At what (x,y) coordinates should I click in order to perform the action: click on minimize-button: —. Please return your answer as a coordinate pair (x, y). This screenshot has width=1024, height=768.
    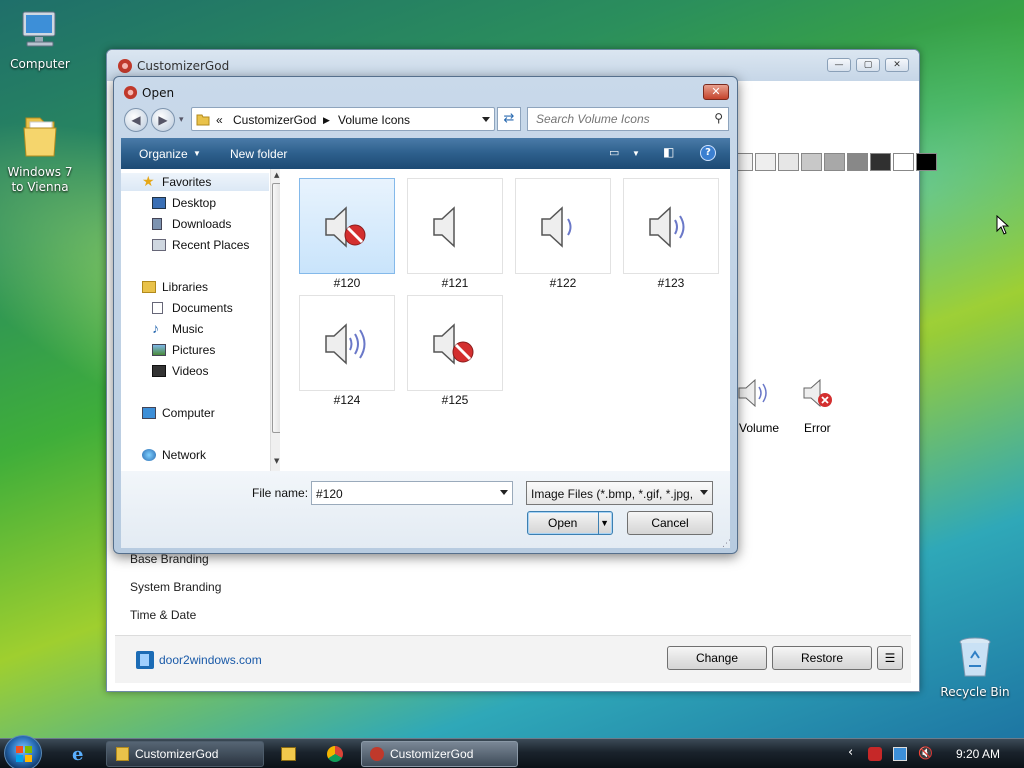
    Looking at the image, I should click on (839, 65).